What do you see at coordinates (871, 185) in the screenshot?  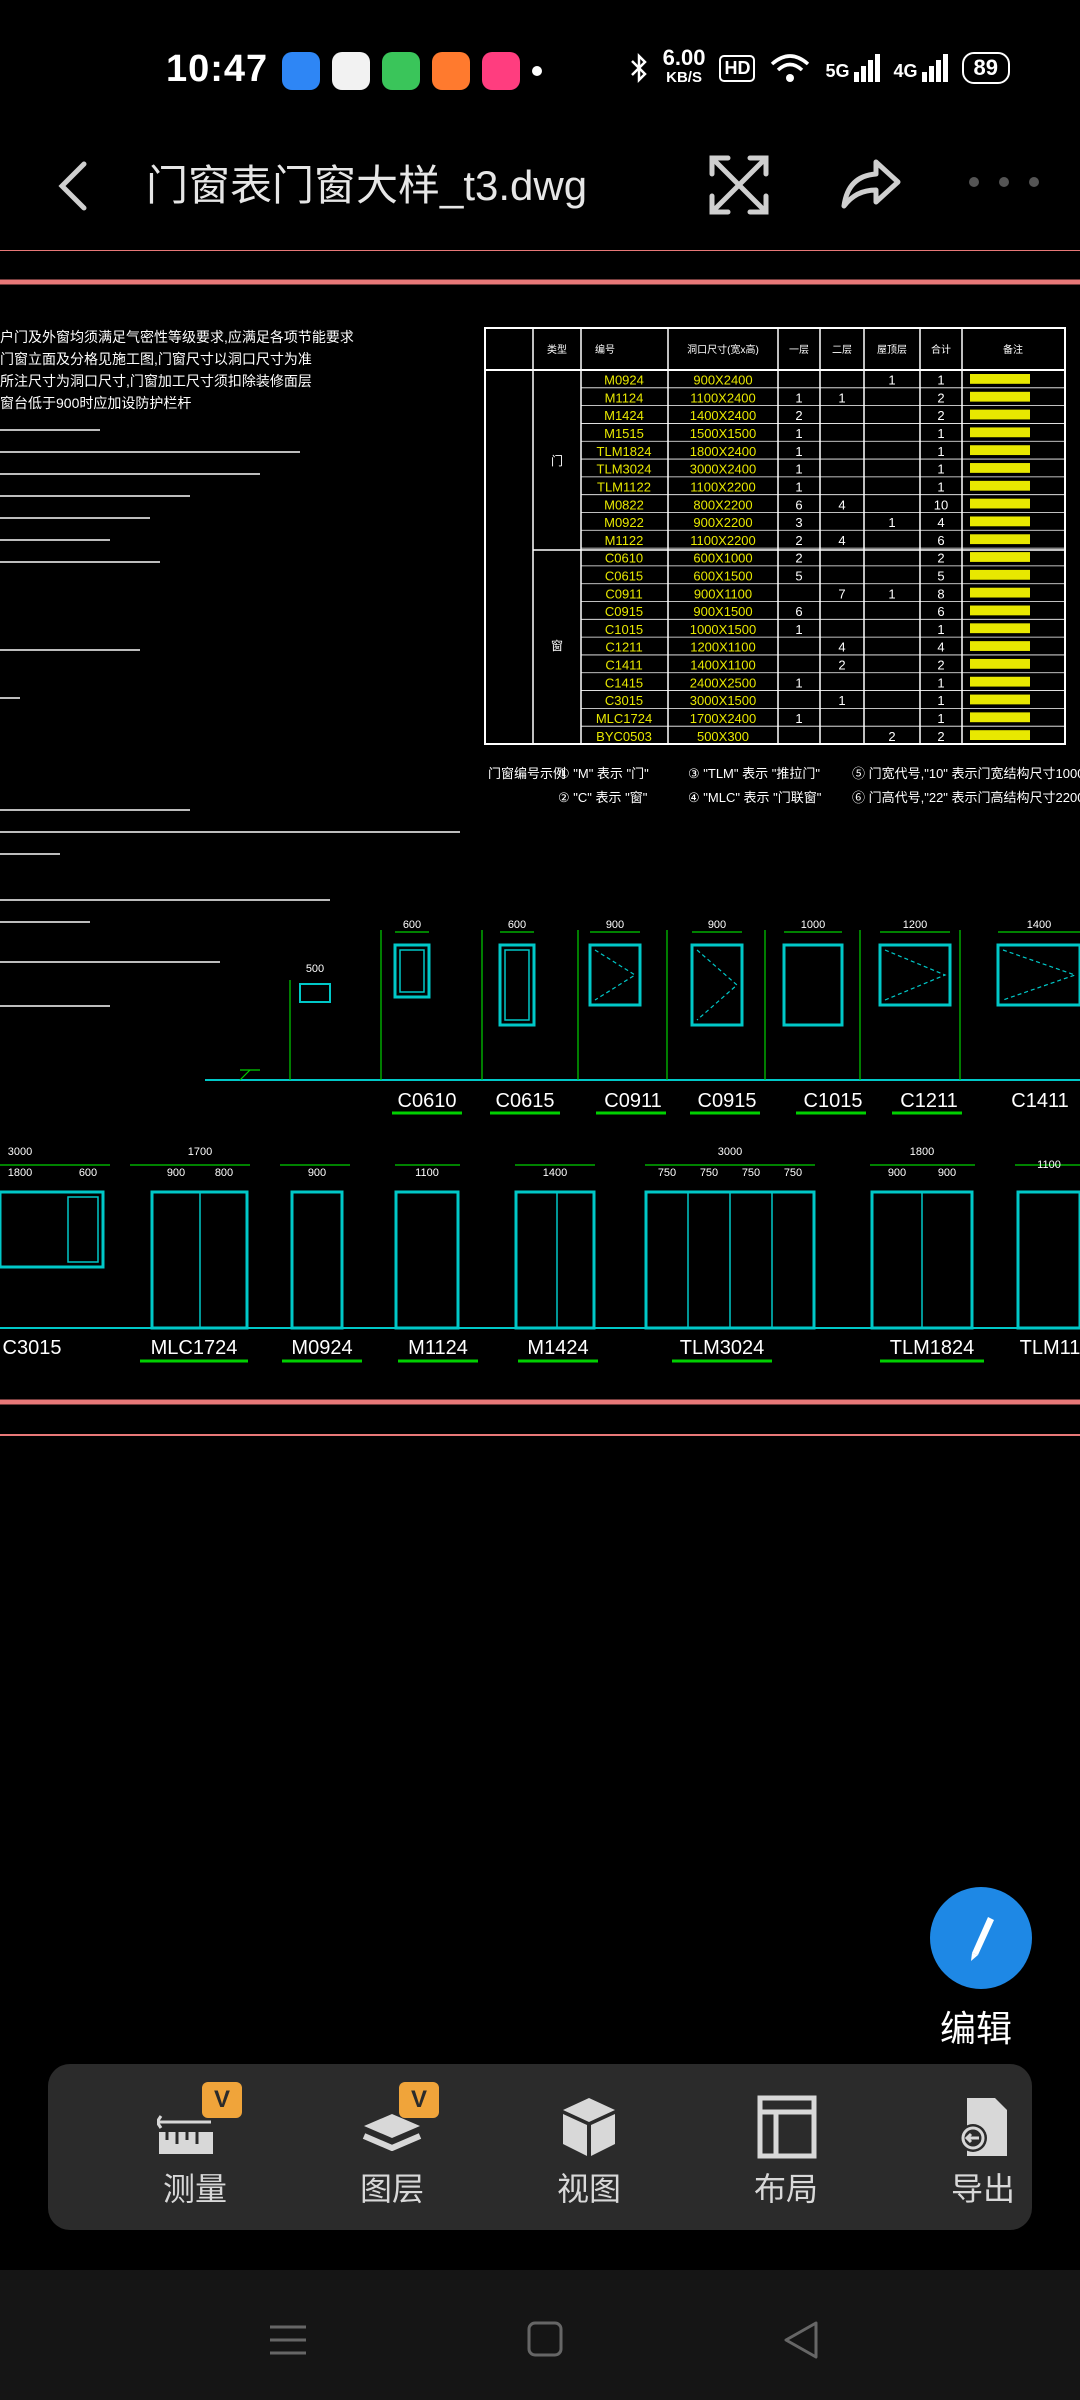 I see `share-button` at bounding box center [871, 185].